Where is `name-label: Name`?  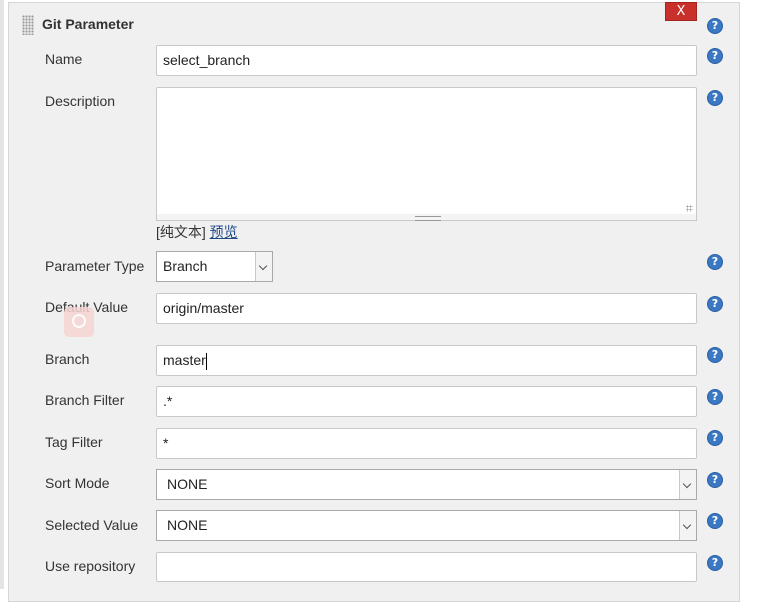 name-label: Name is located at coordinates (64, 59).